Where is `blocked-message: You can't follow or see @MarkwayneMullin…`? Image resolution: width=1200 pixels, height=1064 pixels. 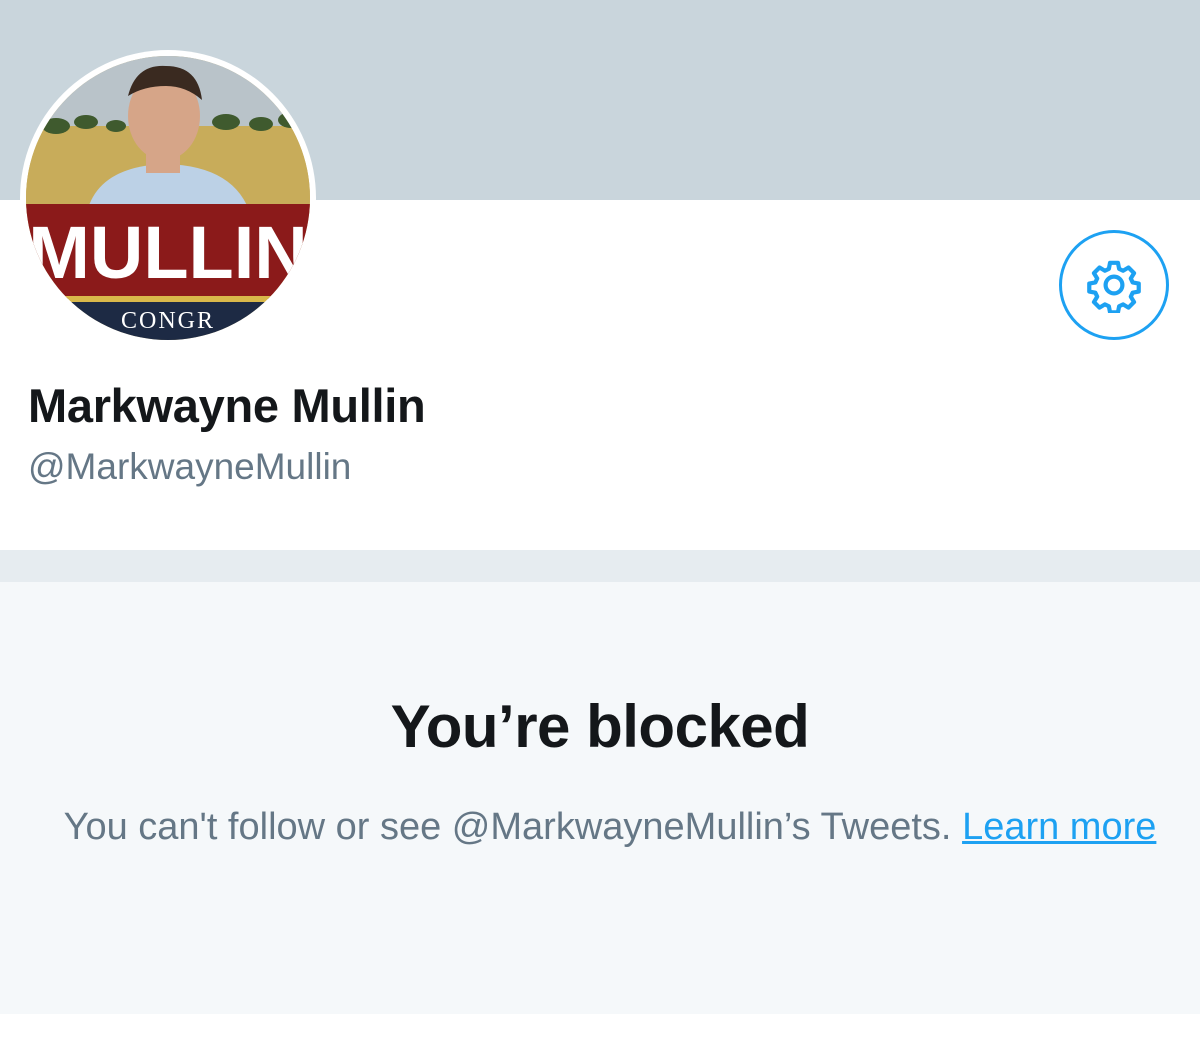 blocked-message: You can't follow or see @MarkwayneMullin… is located at coordinates (507, 827).